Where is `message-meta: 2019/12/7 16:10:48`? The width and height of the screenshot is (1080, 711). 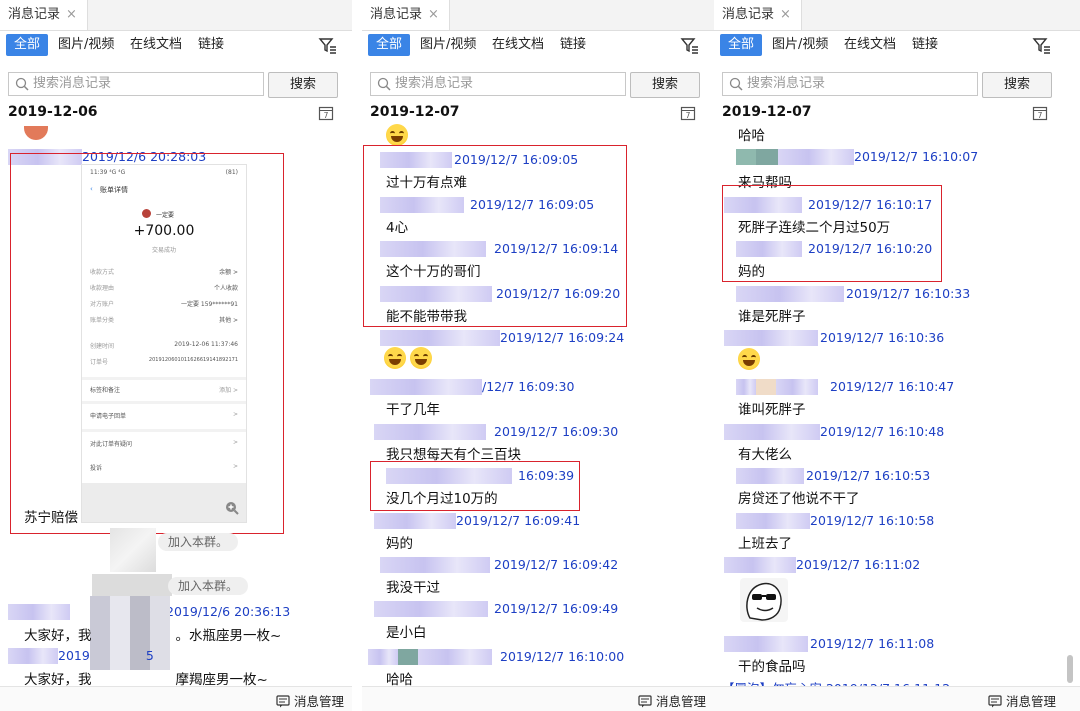 message-meta: 2019/12/7 16:10:48 is located at coordinates (834, 430).